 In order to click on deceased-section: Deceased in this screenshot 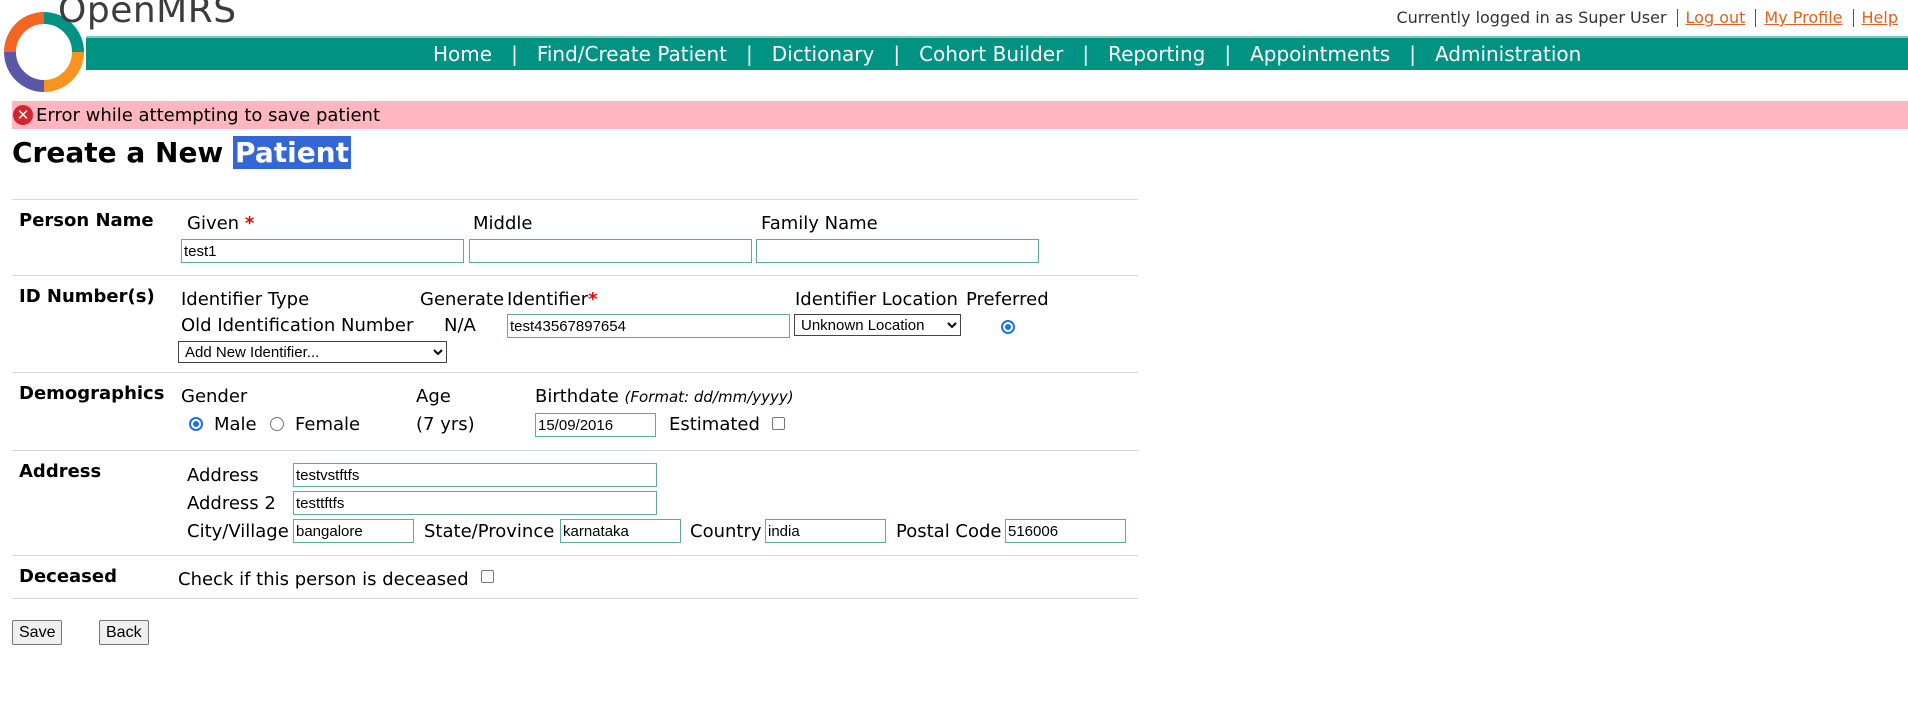, I will do `click(68, 576)`.